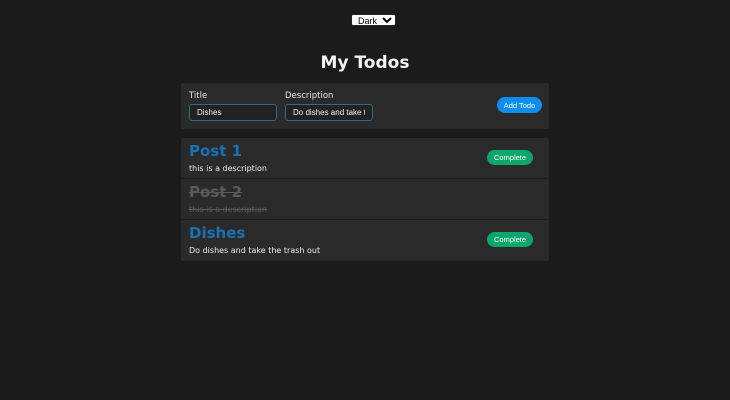 Image resolution: width=730 pixels, height=400 pixels. I want to click on todo-title: Post 1, so click(216, 151).